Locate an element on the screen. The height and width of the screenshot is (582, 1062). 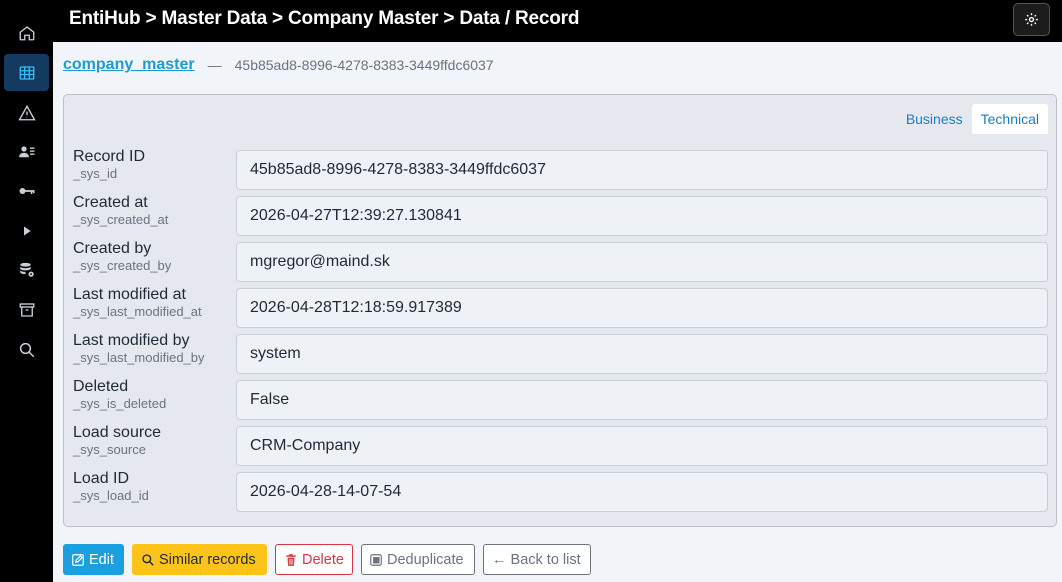
similar-records-button: Similar records is located at coordinates (199, 559).